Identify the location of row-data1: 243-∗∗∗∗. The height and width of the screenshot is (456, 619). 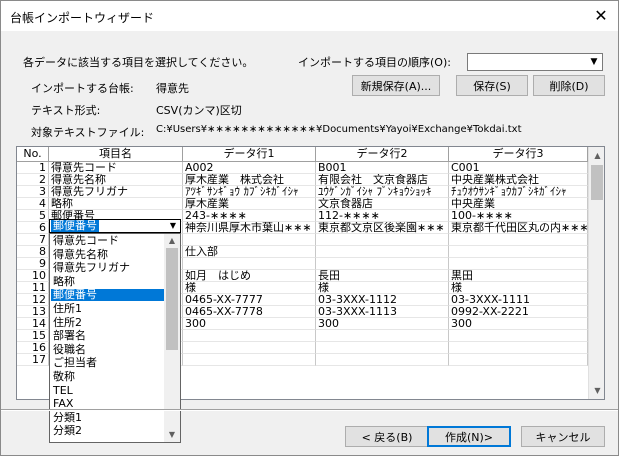
(249, 216).